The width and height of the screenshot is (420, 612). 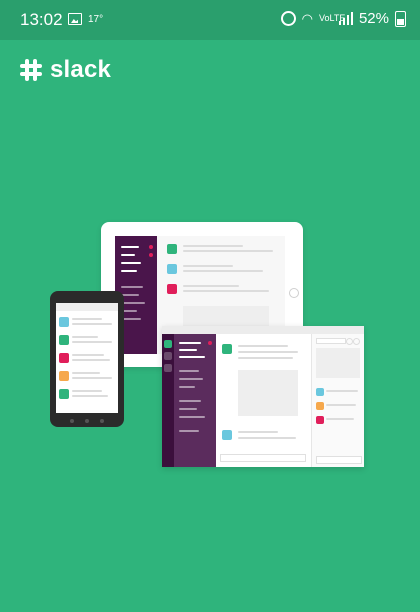 I want to click on wifi-icon: ◠, so click(x=307, y=18).